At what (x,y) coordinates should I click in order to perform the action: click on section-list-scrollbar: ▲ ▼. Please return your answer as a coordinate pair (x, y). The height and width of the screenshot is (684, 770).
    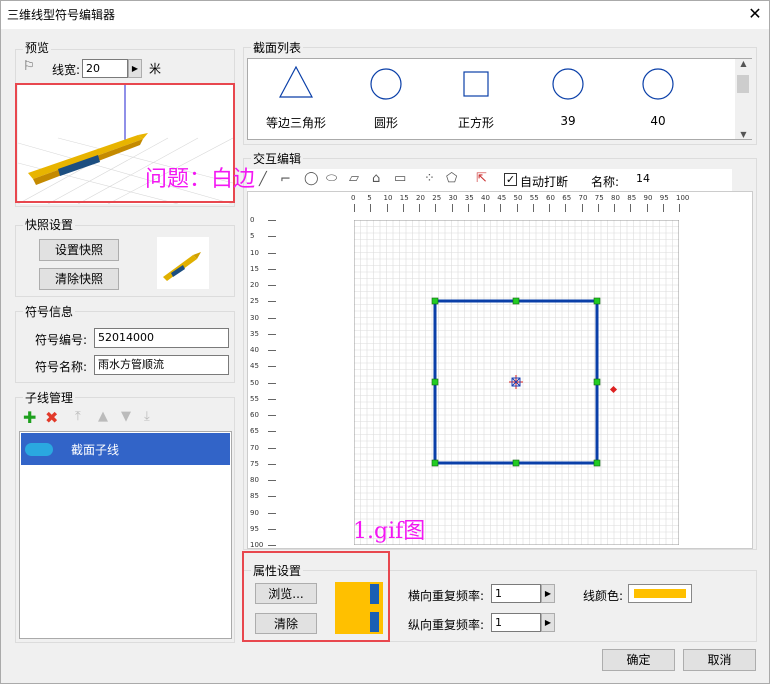
    Looking at the image, I should click on (743, 99).